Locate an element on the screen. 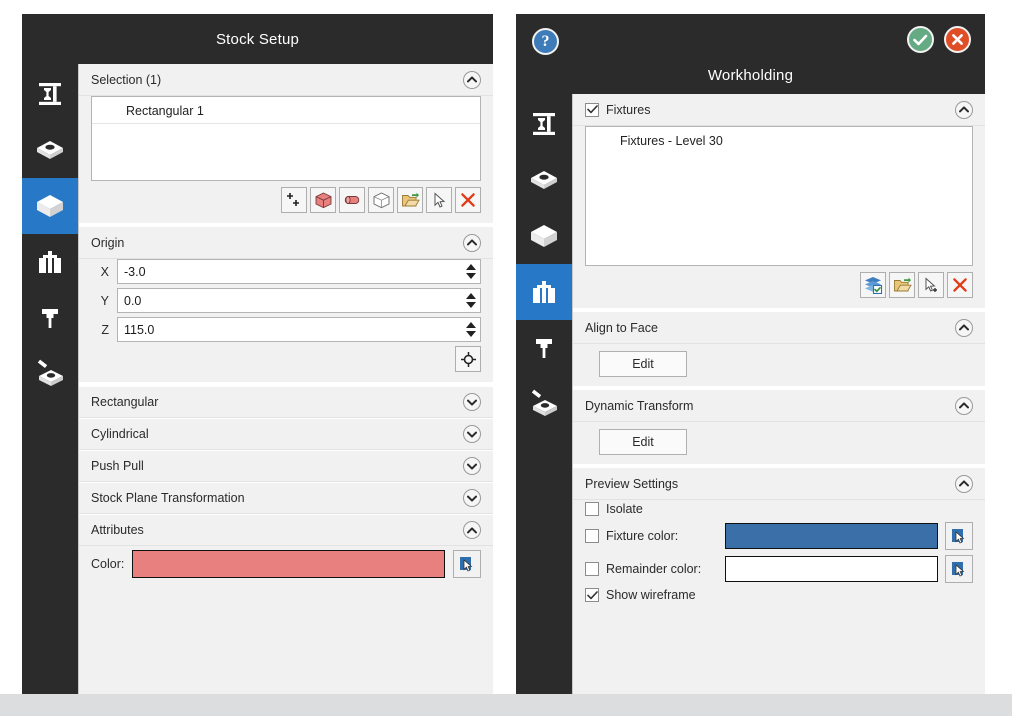 The width and height of the screenshot is (1012, 716). fixtures-listbox: Fixtures - Level 30 is located at coordinates (779, 196).